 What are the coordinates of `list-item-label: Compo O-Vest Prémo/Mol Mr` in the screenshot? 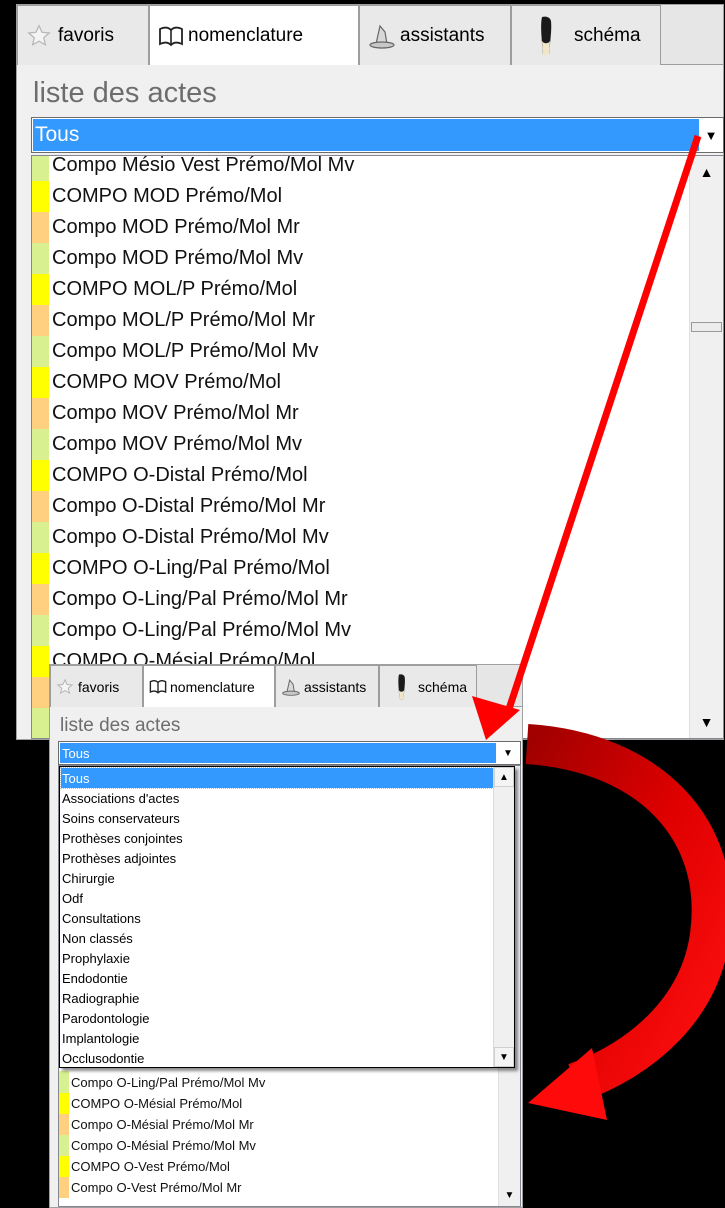 It's located at (156, 1187).